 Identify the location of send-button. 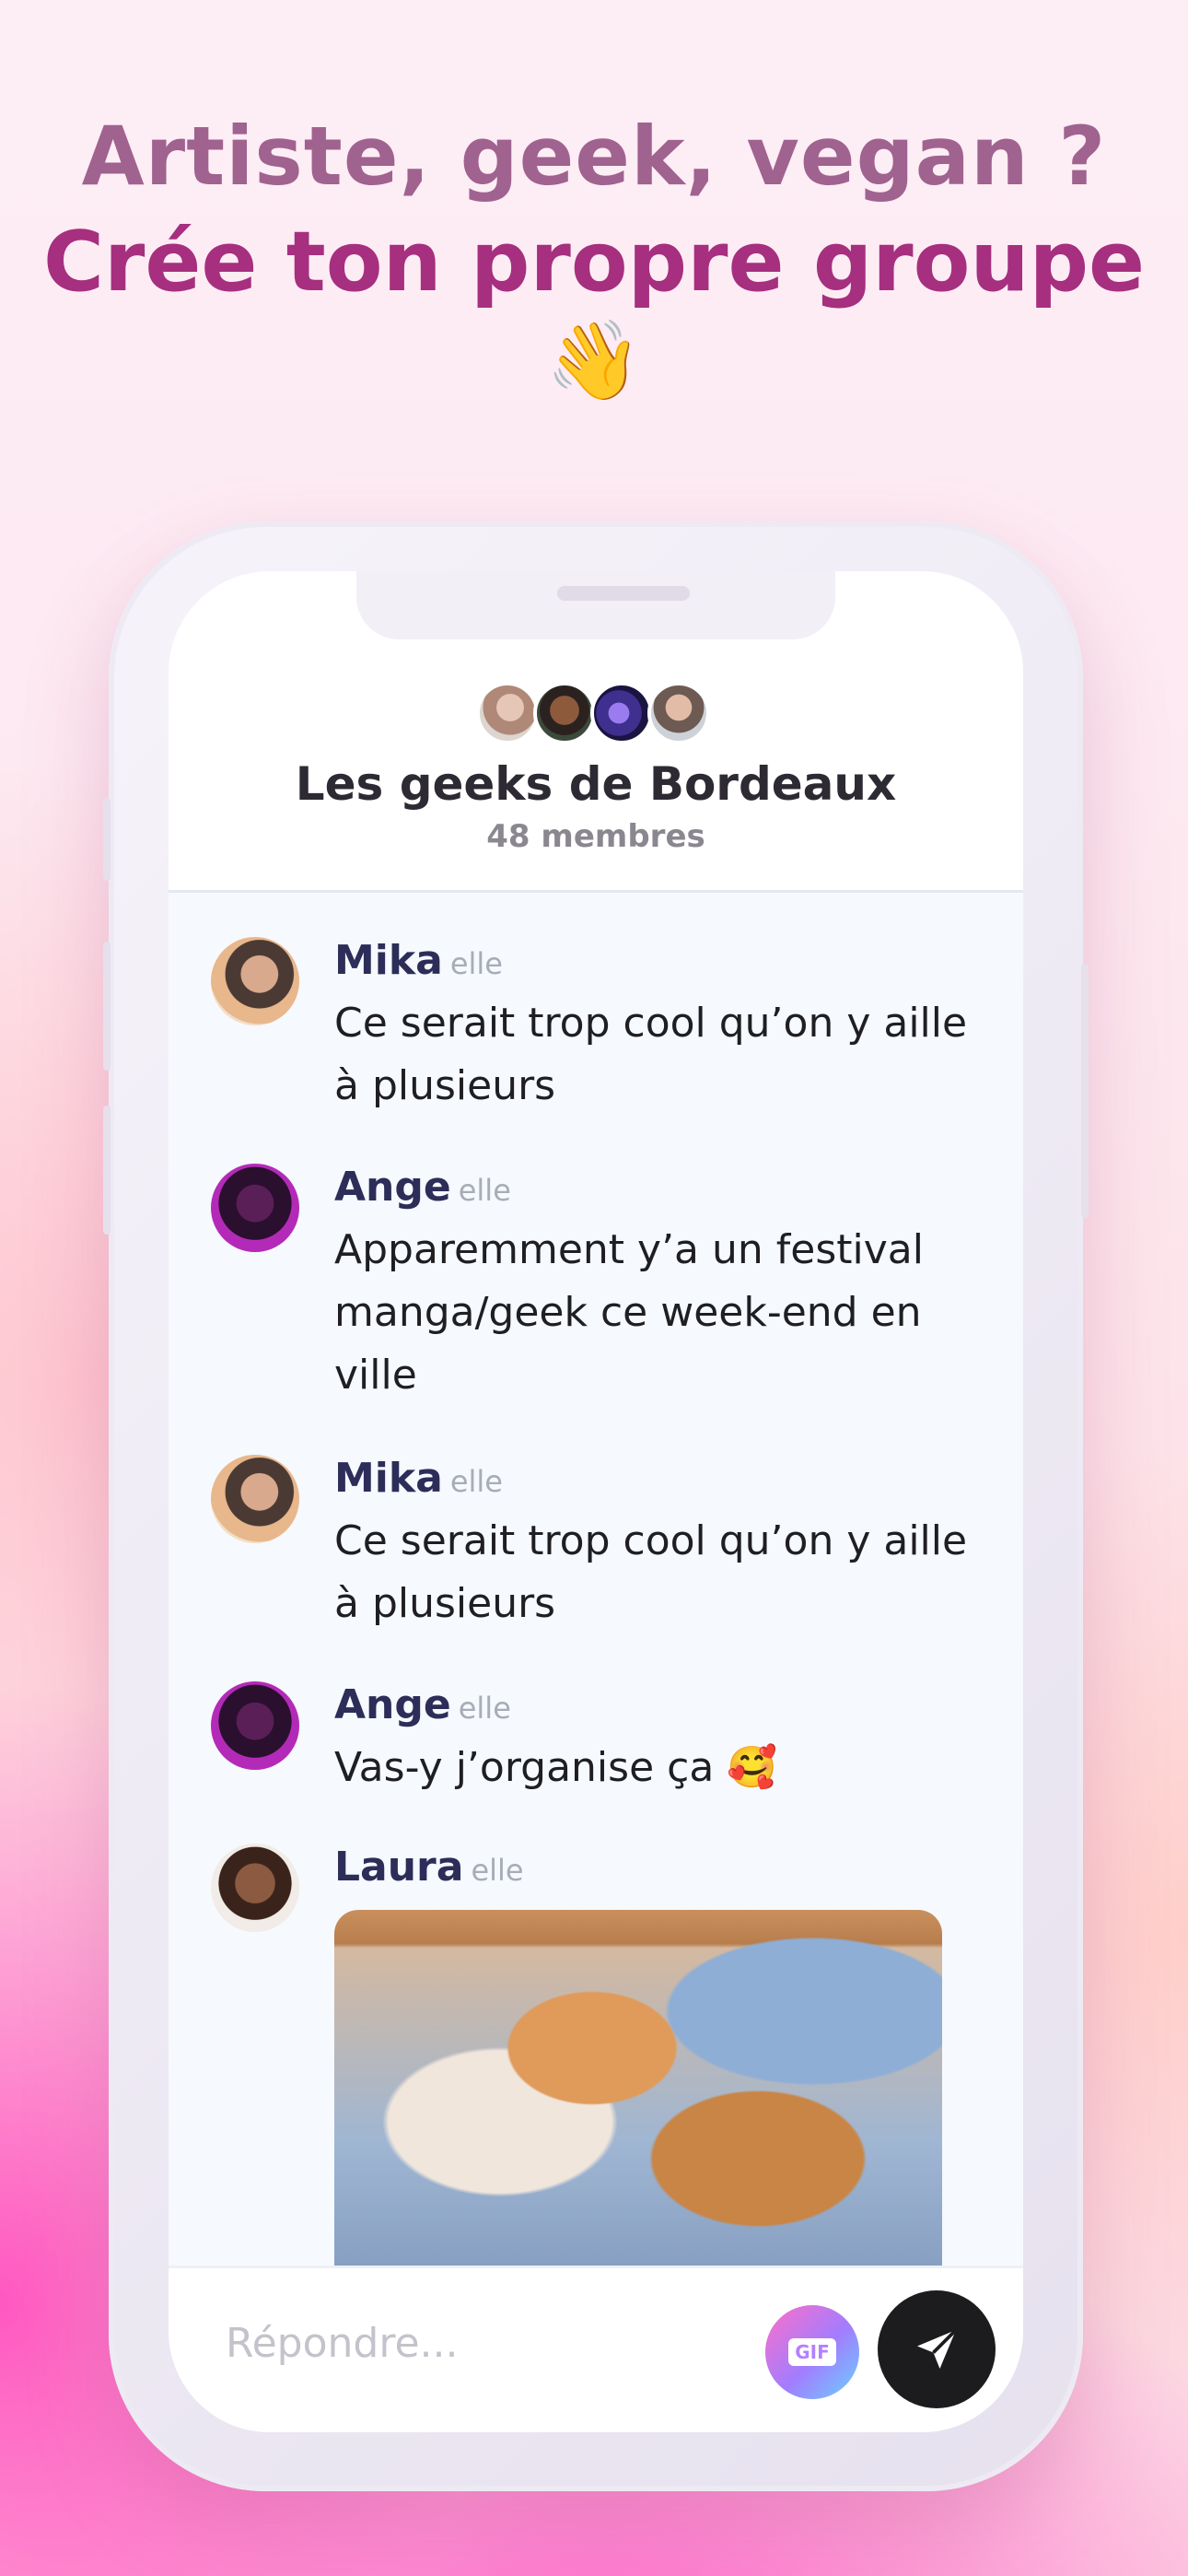
(937, 2349).